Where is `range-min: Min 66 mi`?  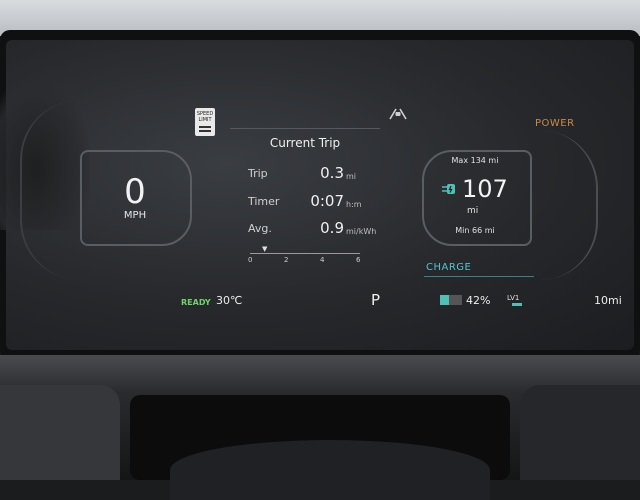
range-min: Min 66 mi is located at coordinates (475, 230).